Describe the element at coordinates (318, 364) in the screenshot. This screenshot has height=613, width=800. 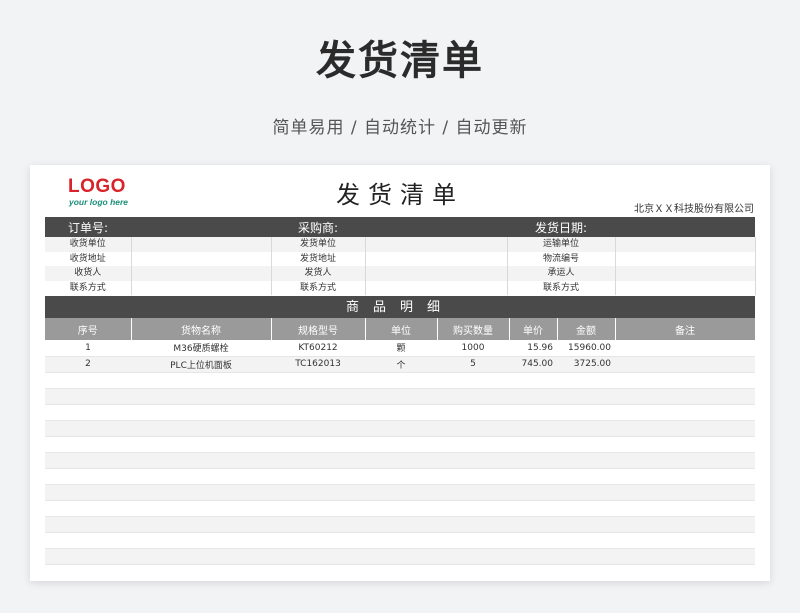
I see `table-cell: TC162013` at that location.